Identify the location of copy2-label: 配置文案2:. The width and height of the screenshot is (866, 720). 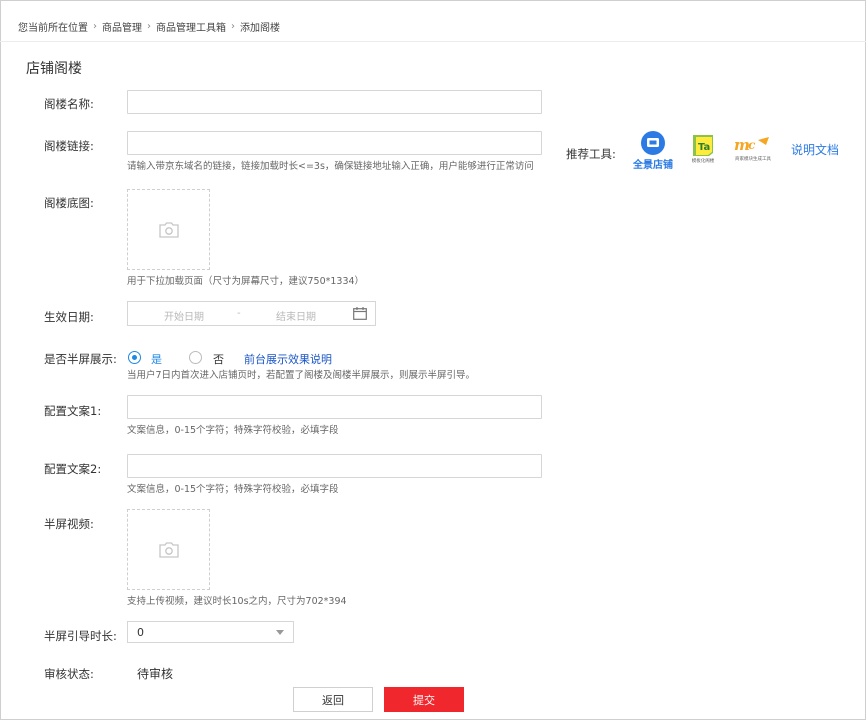
(73, 469).